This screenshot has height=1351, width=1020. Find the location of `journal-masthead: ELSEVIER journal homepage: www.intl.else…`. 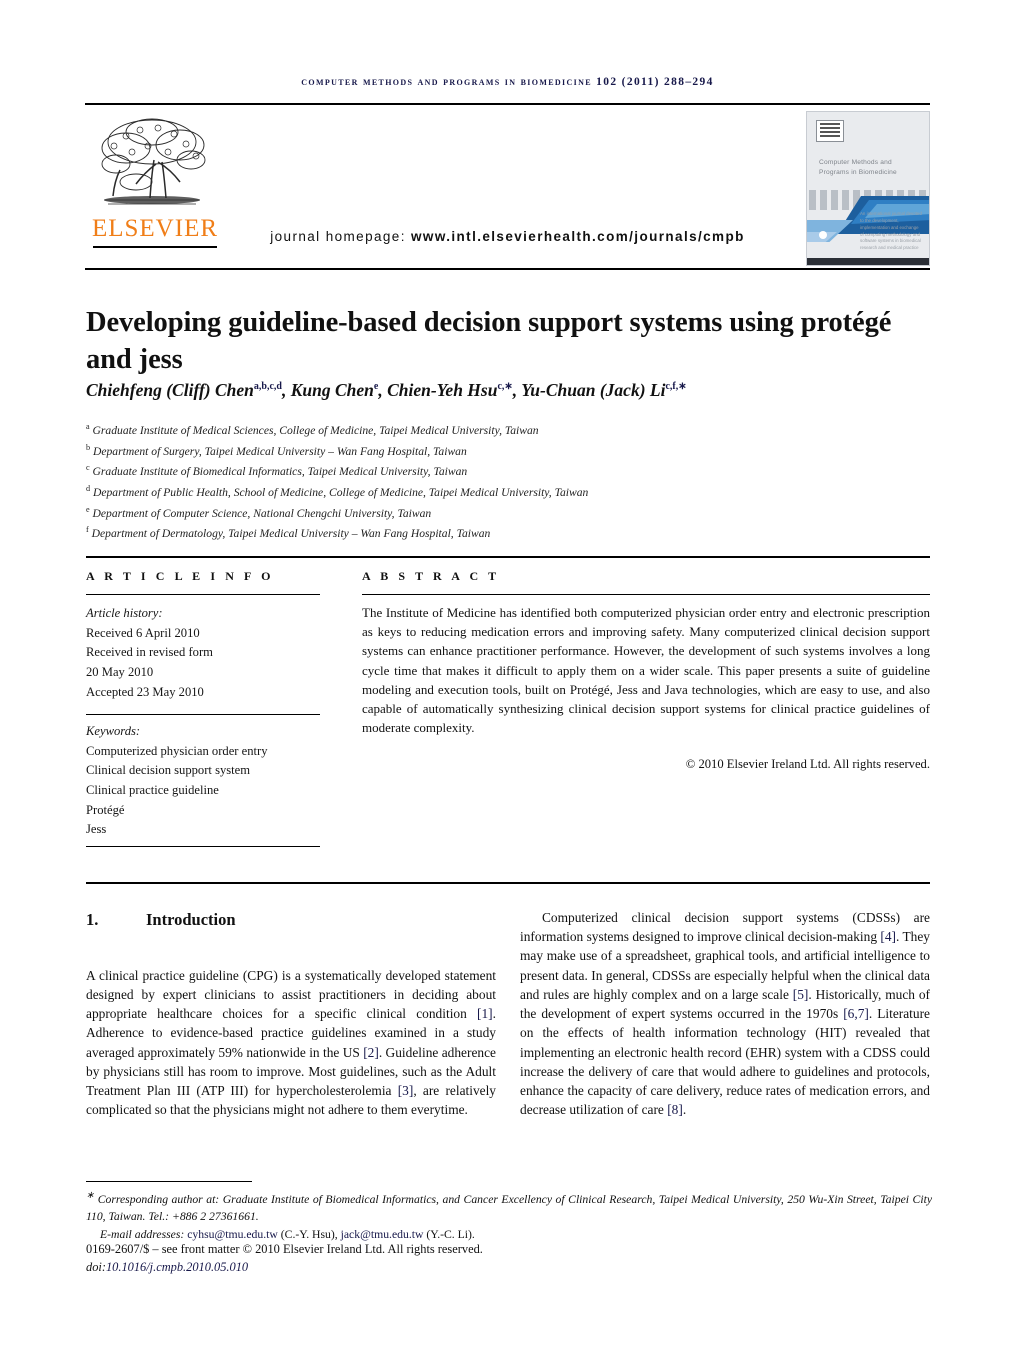

journal-masthead: ELSEVIER journal homepage: www.intl.else… is located at coordinates (507, 186).